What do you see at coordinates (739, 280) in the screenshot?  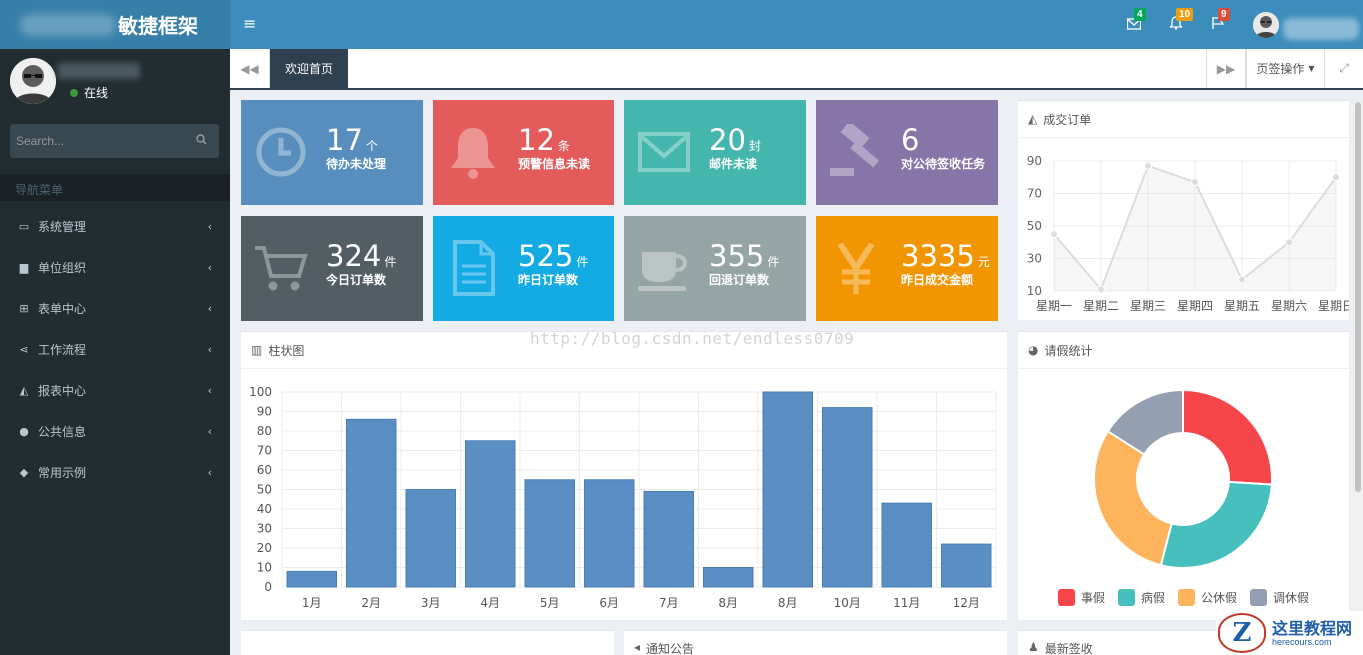 I see `tile-label: 回退订单数` at bounding box center [739, 280].